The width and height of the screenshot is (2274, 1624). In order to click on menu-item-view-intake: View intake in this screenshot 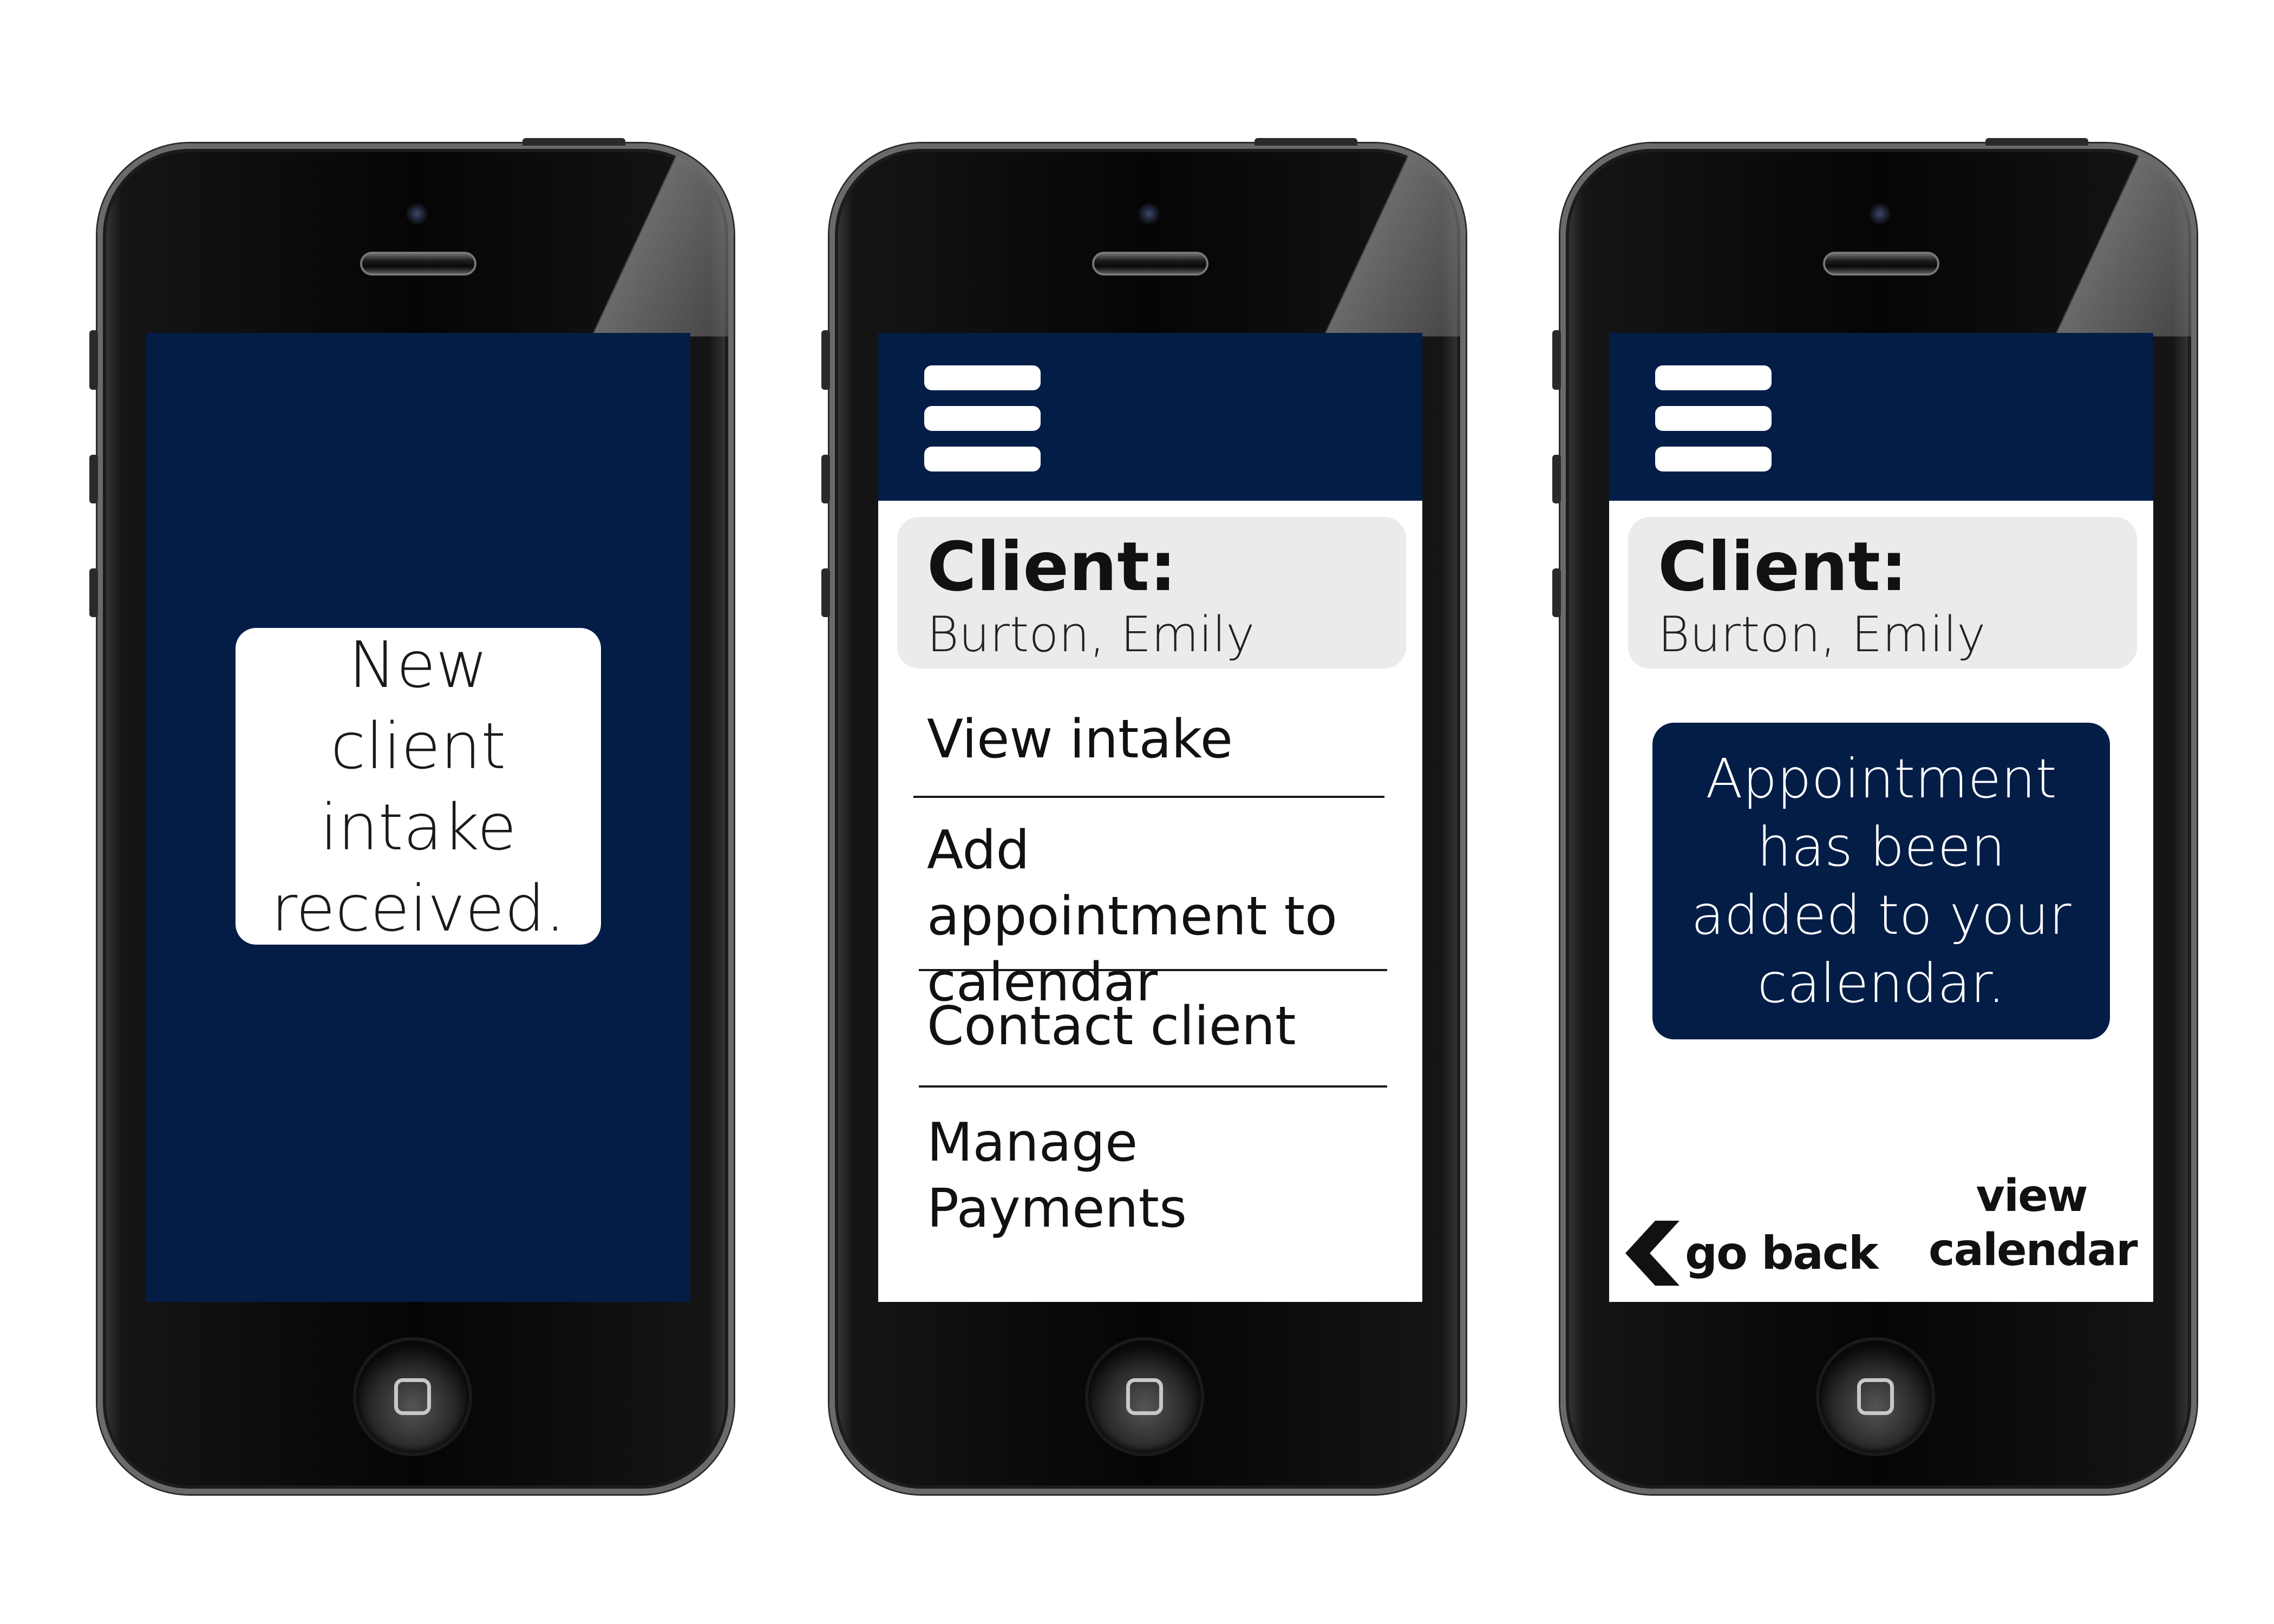, I will do `click(1160, 739)`.